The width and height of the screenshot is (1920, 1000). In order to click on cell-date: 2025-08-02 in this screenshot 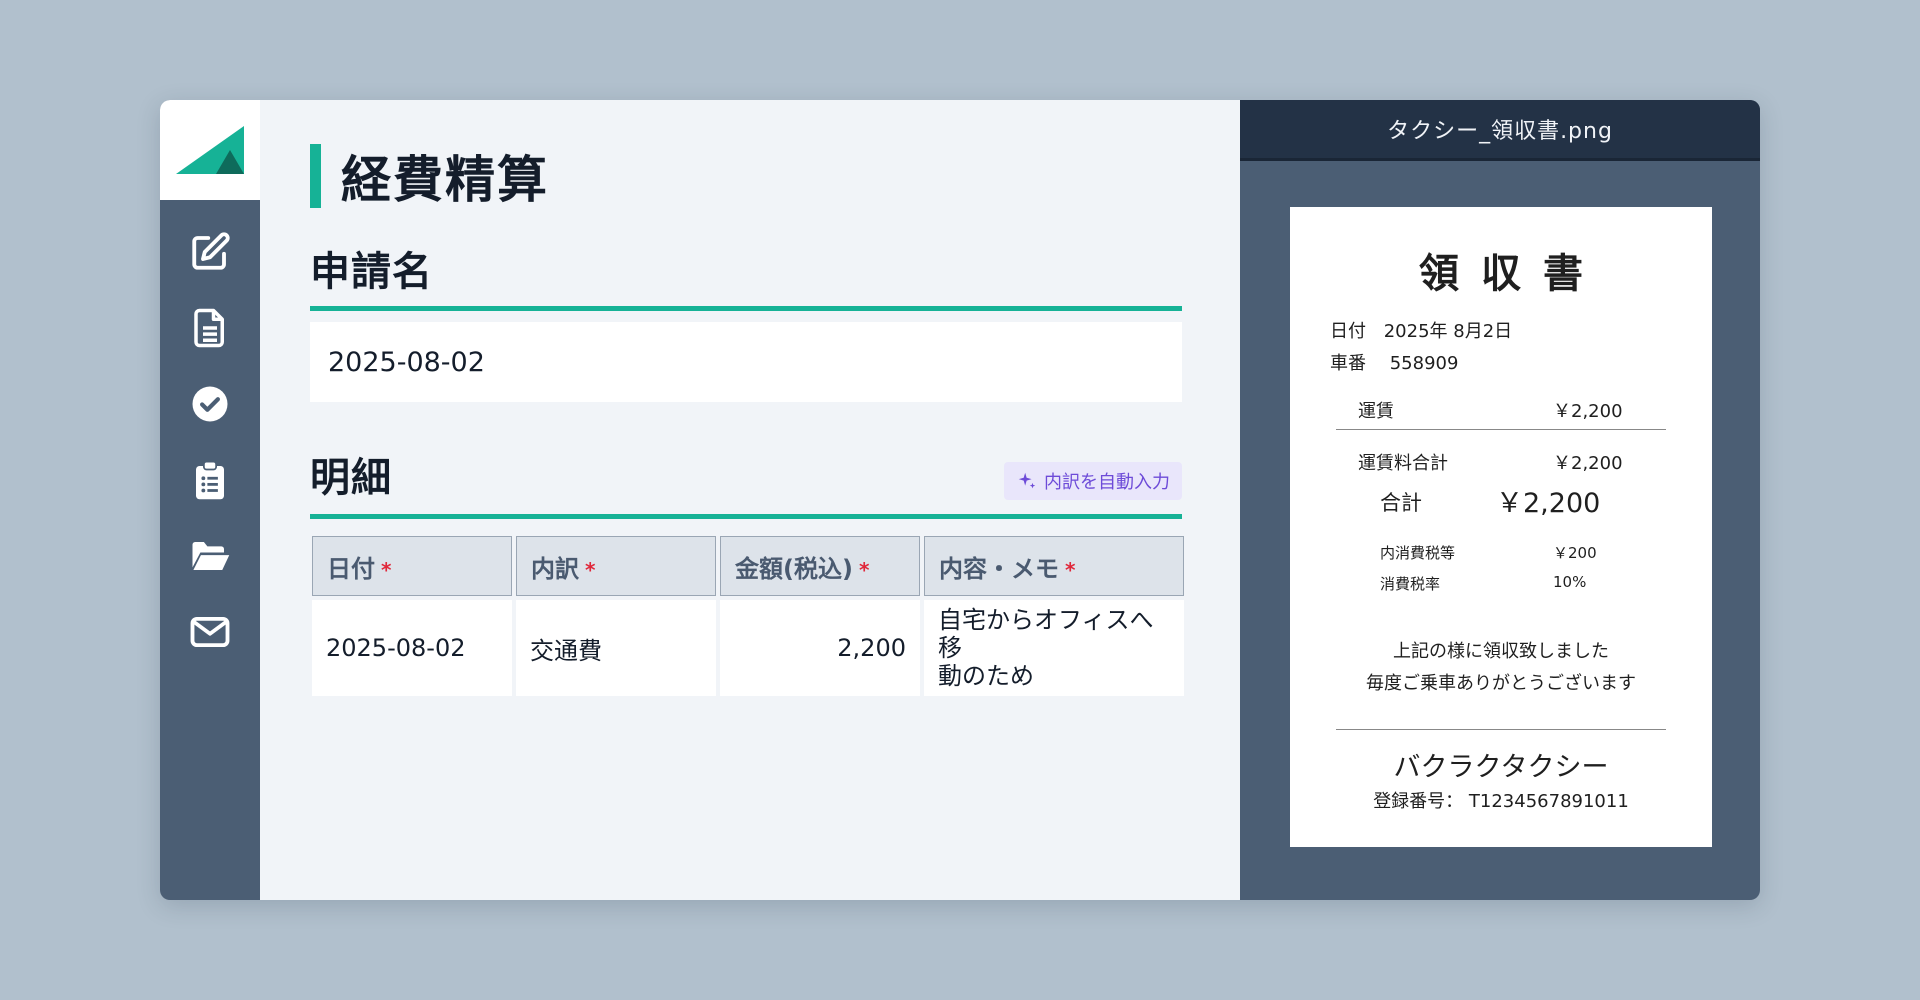, I will do `click(412, 648)`.